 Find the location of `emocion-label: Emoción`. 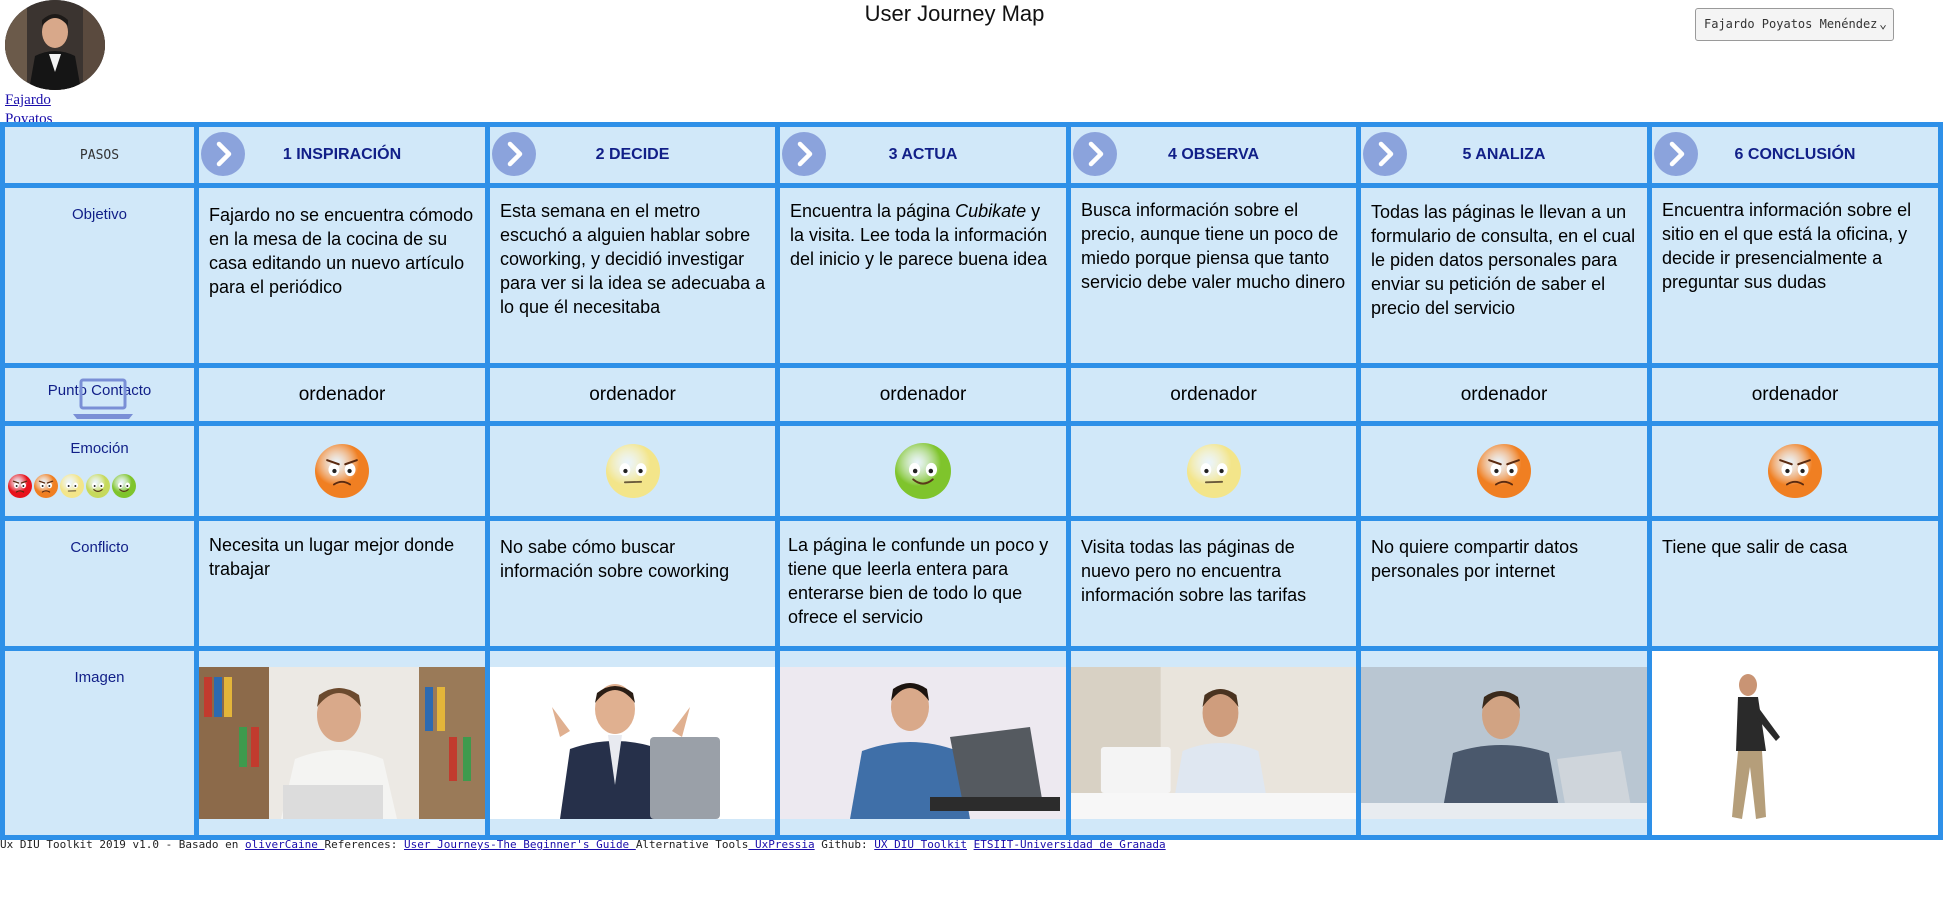

emocion-label: Emoción is located at coordinates (99, 448).